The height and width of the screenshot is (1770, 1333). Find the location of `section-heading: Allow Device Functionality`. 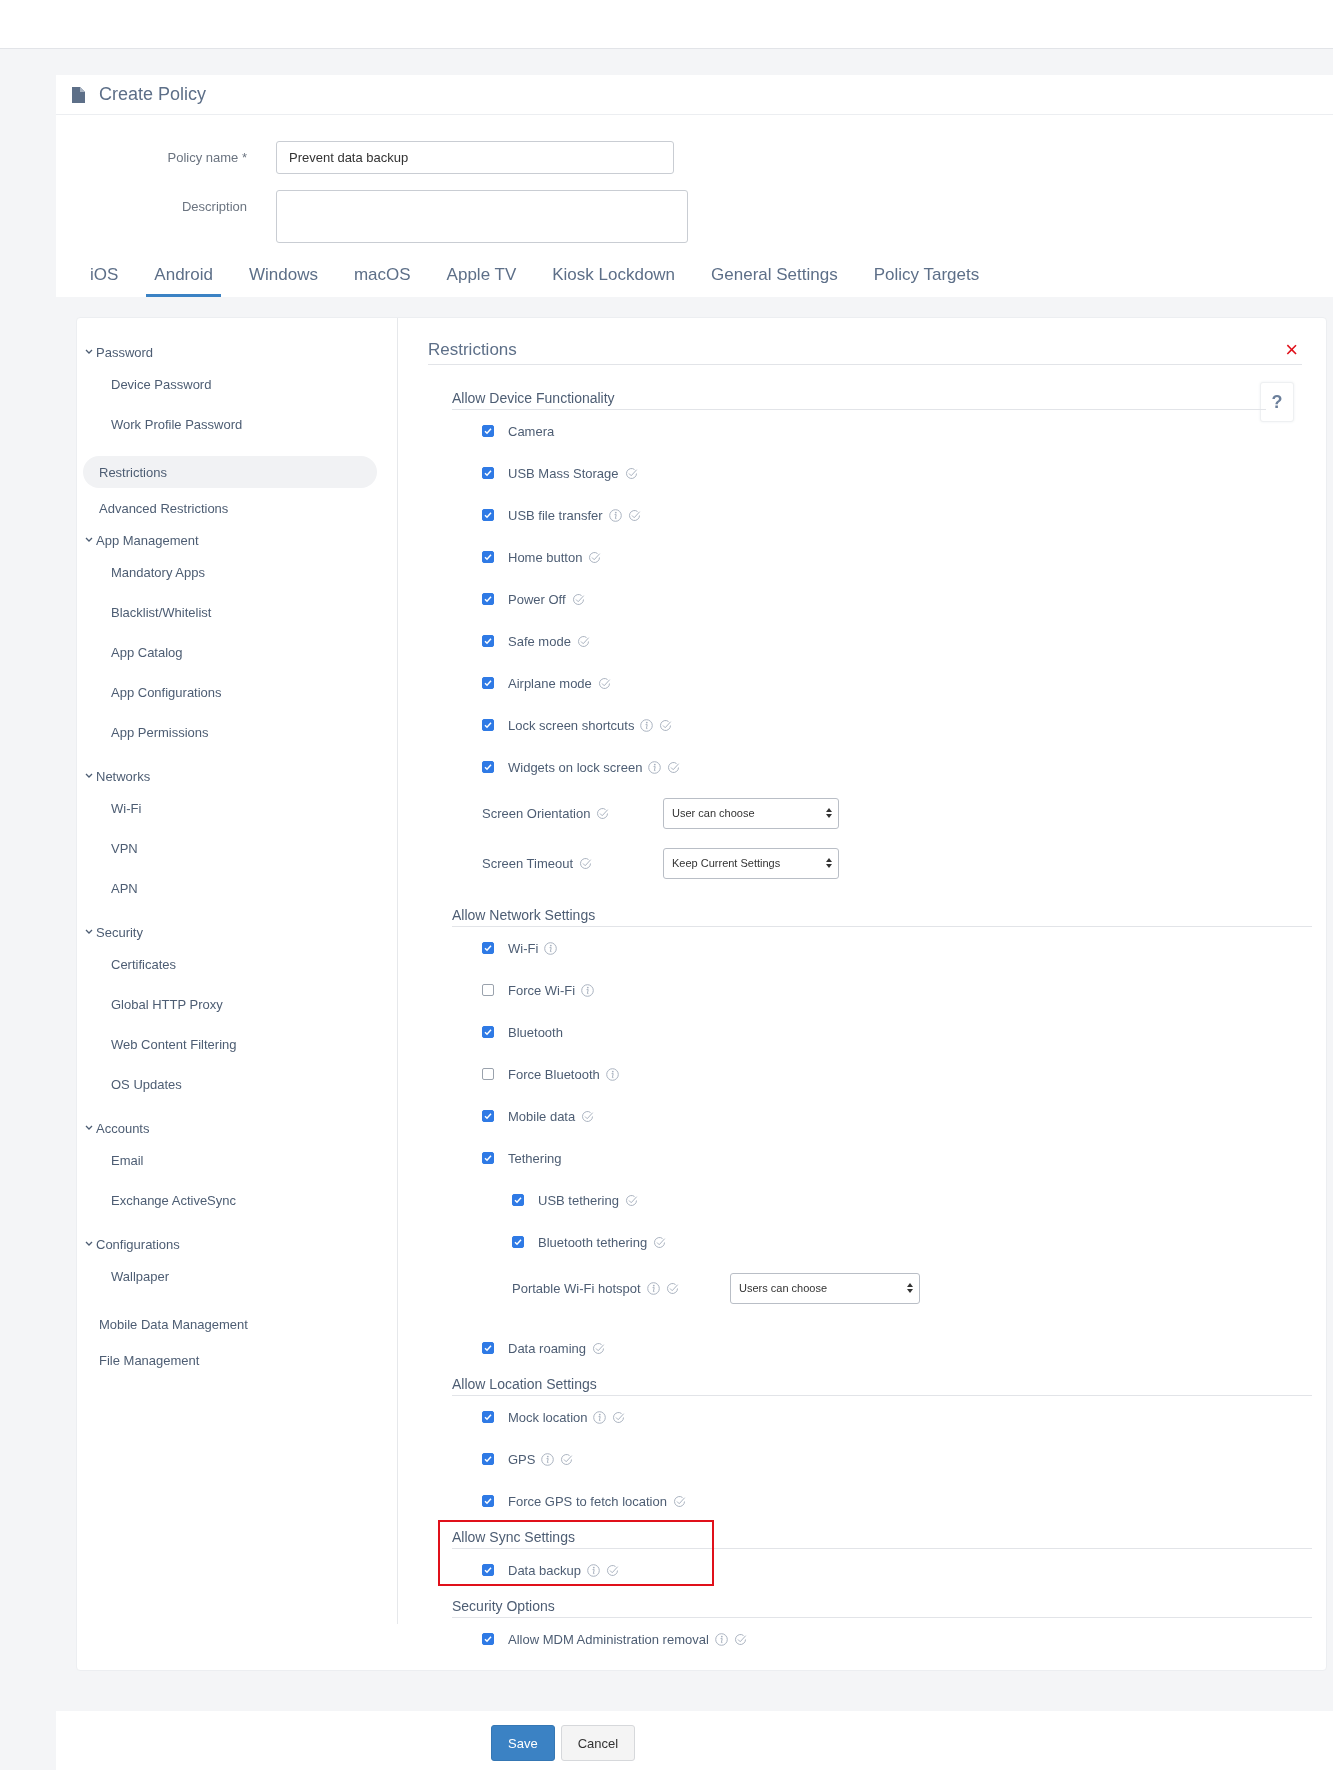

section-heading: Allow Device Functionality is located at coordinates (859, 396).